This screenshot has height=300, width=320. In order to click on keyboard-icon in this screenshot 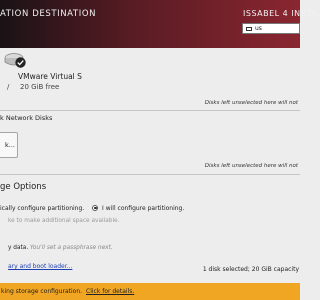, I will do `click(249, 28)`.